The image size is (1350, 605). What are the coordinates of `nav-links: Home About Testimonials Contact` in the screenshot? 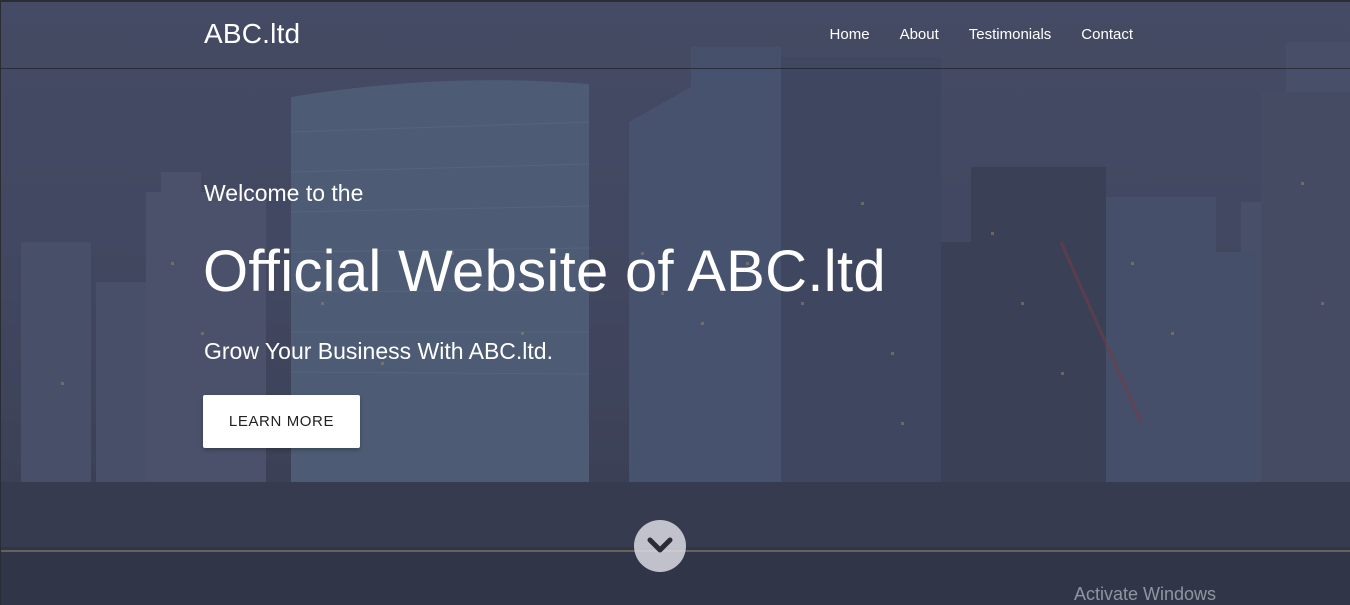 It's located at (981, 34).